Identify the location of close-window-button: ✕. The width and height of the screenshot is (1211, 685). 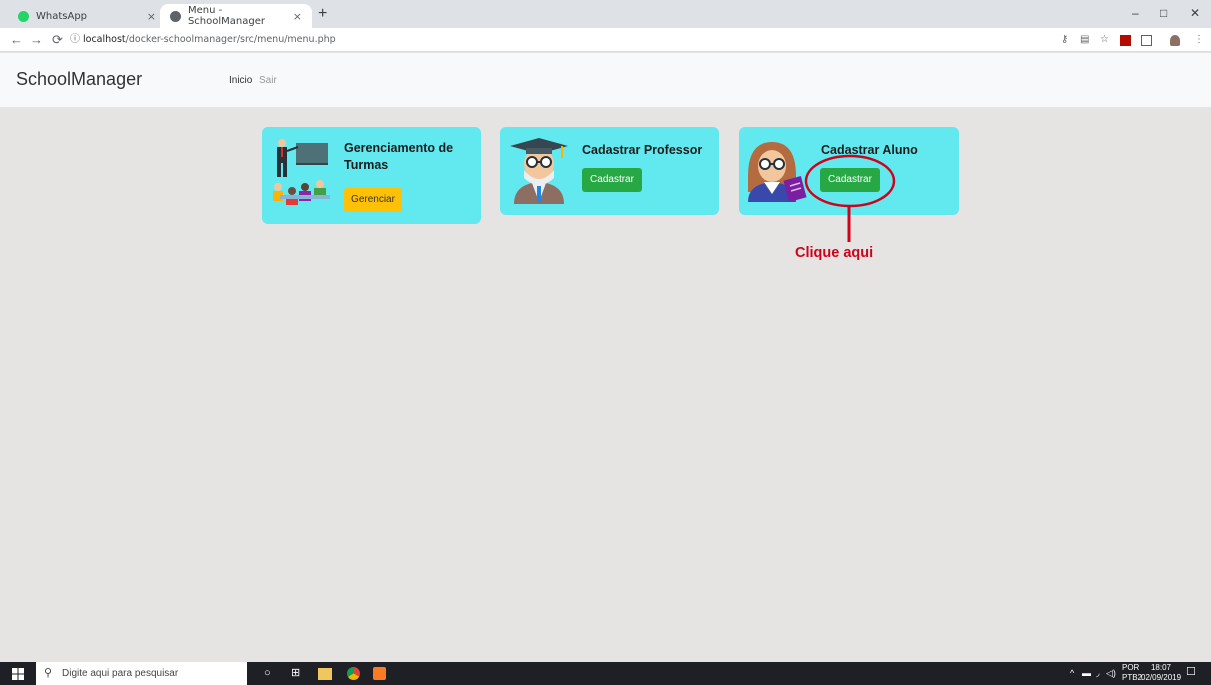
(1195, 13).